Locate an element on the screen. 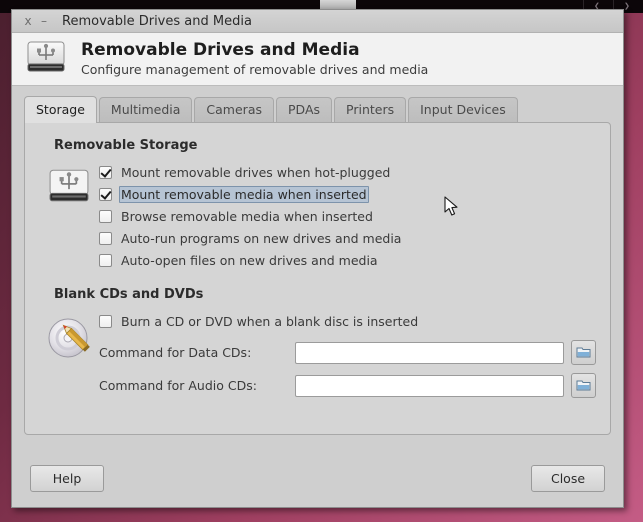 This screenshot has width=643, height=522. checkbox-label-mount-hotplug: Mount removable drives when hot-plugged is located at coordinates (255, 172).